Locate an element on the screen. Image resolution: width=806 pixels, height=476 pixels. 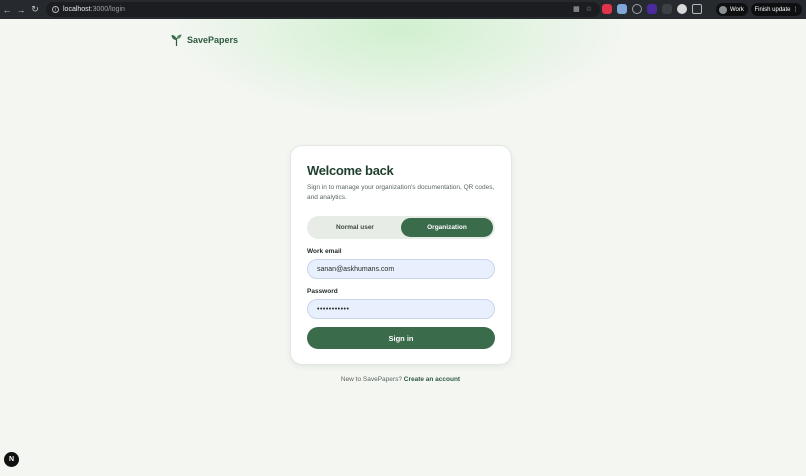
bookmark-star-icon: ☆ is located at coordinates (589, 9).